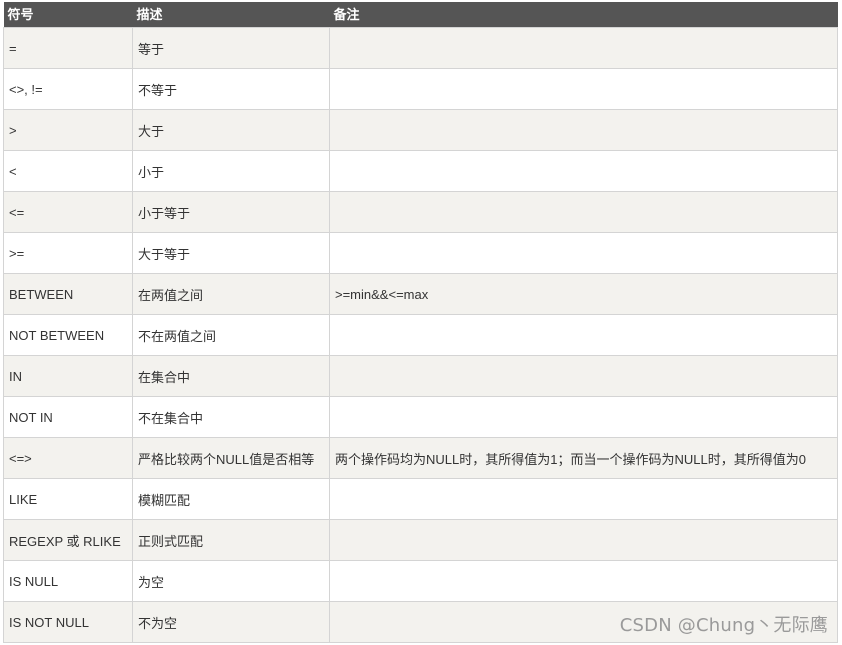  I want to click on cell-symbol: <=>, so click(68, 458).